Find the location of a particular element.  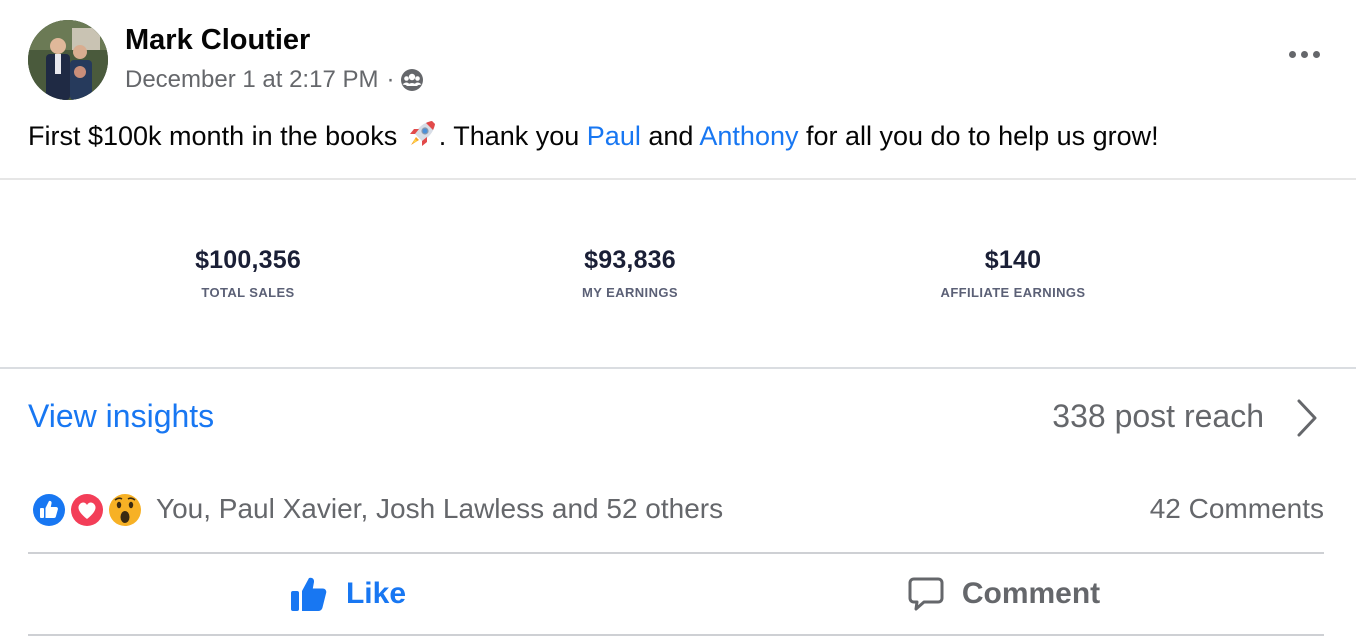

like-reaction-icon is located at coordinates (49, 510).